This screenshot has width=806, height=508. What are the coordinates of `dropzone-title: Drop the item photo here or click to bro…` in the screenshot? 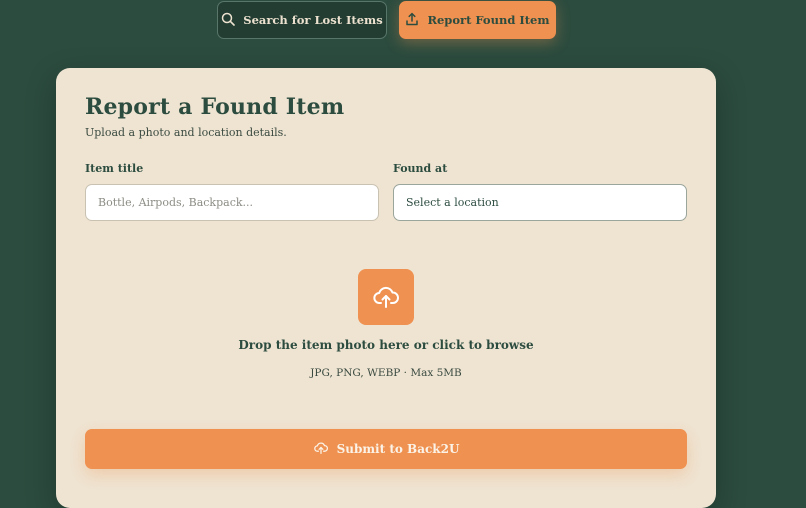 It's located at (386, 345).